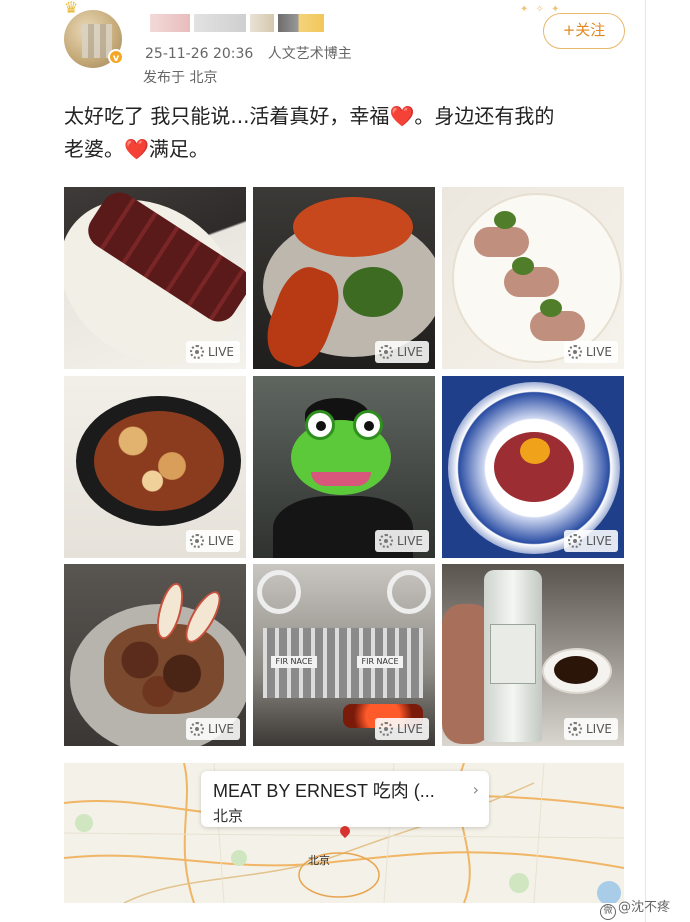 The width and height of the screenshot is (690, 922). Describe the element at coordinates (319, 860) in the screenshot. I see `map-city-label: 北京` at that location.